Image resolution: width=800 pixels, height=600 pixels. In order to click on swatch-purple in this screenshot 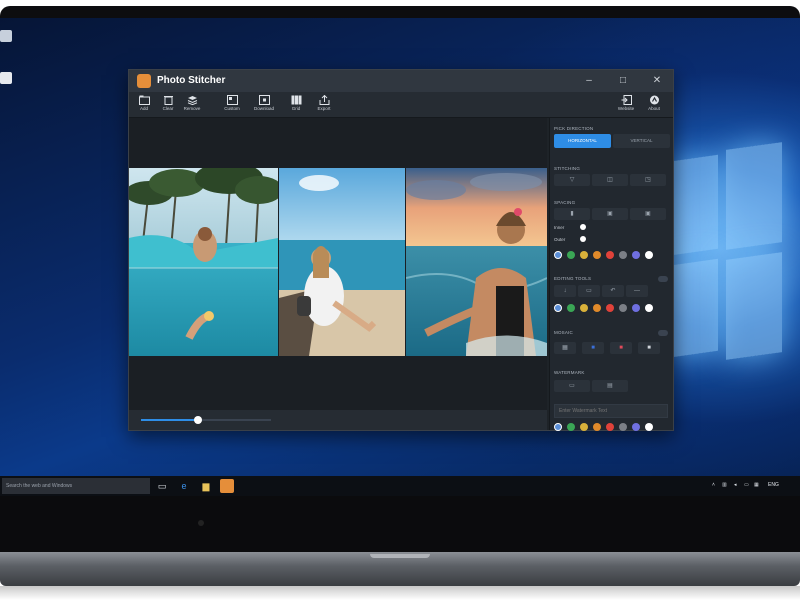, I will do `click(636, 255)`.